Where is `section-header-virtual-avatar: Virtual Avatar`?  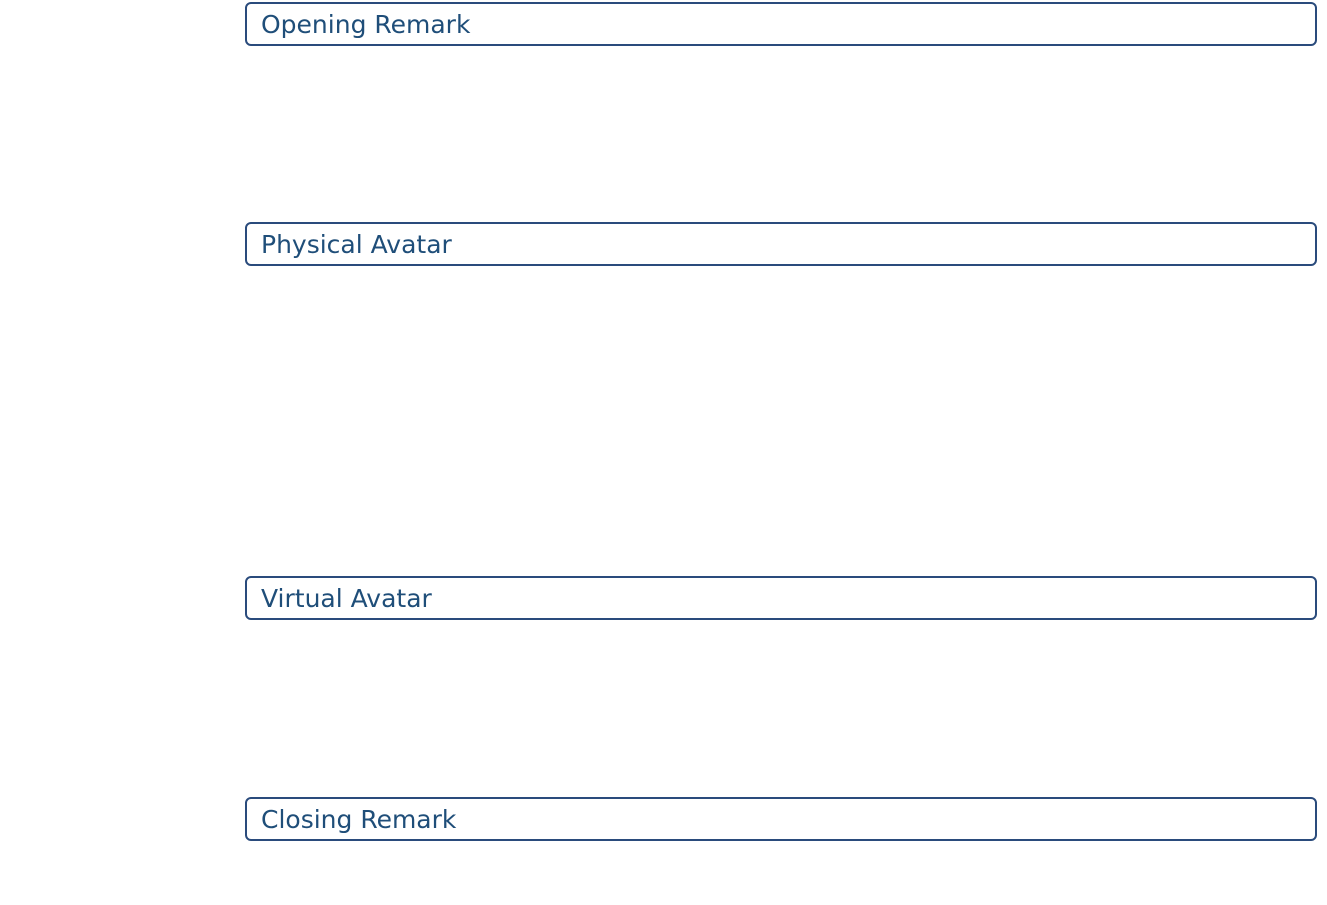
section-header-virtual-avatar: Virtual Avatar is located at coordinates (781, 598).